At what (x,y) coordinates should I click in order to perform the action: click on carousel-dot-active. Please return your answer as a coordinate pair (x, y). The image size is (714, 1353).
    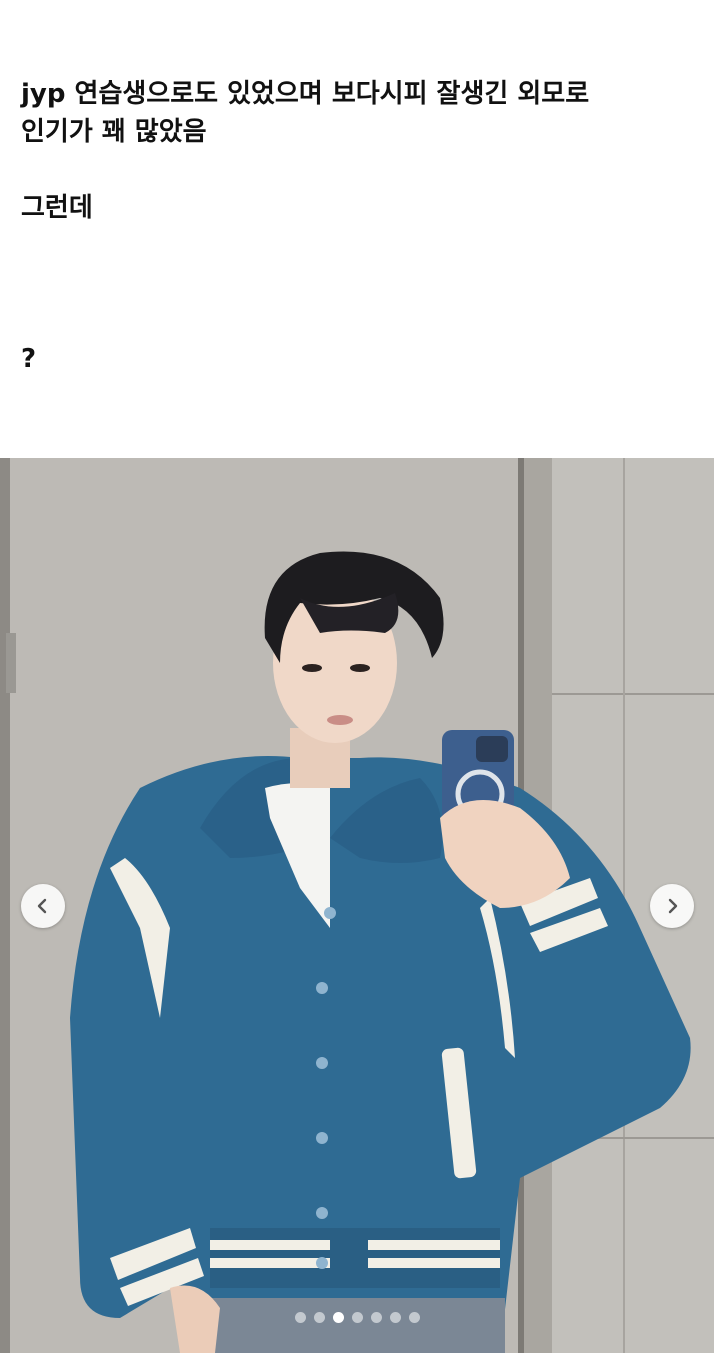
    Looking at the image, I should click on (338, 1317).